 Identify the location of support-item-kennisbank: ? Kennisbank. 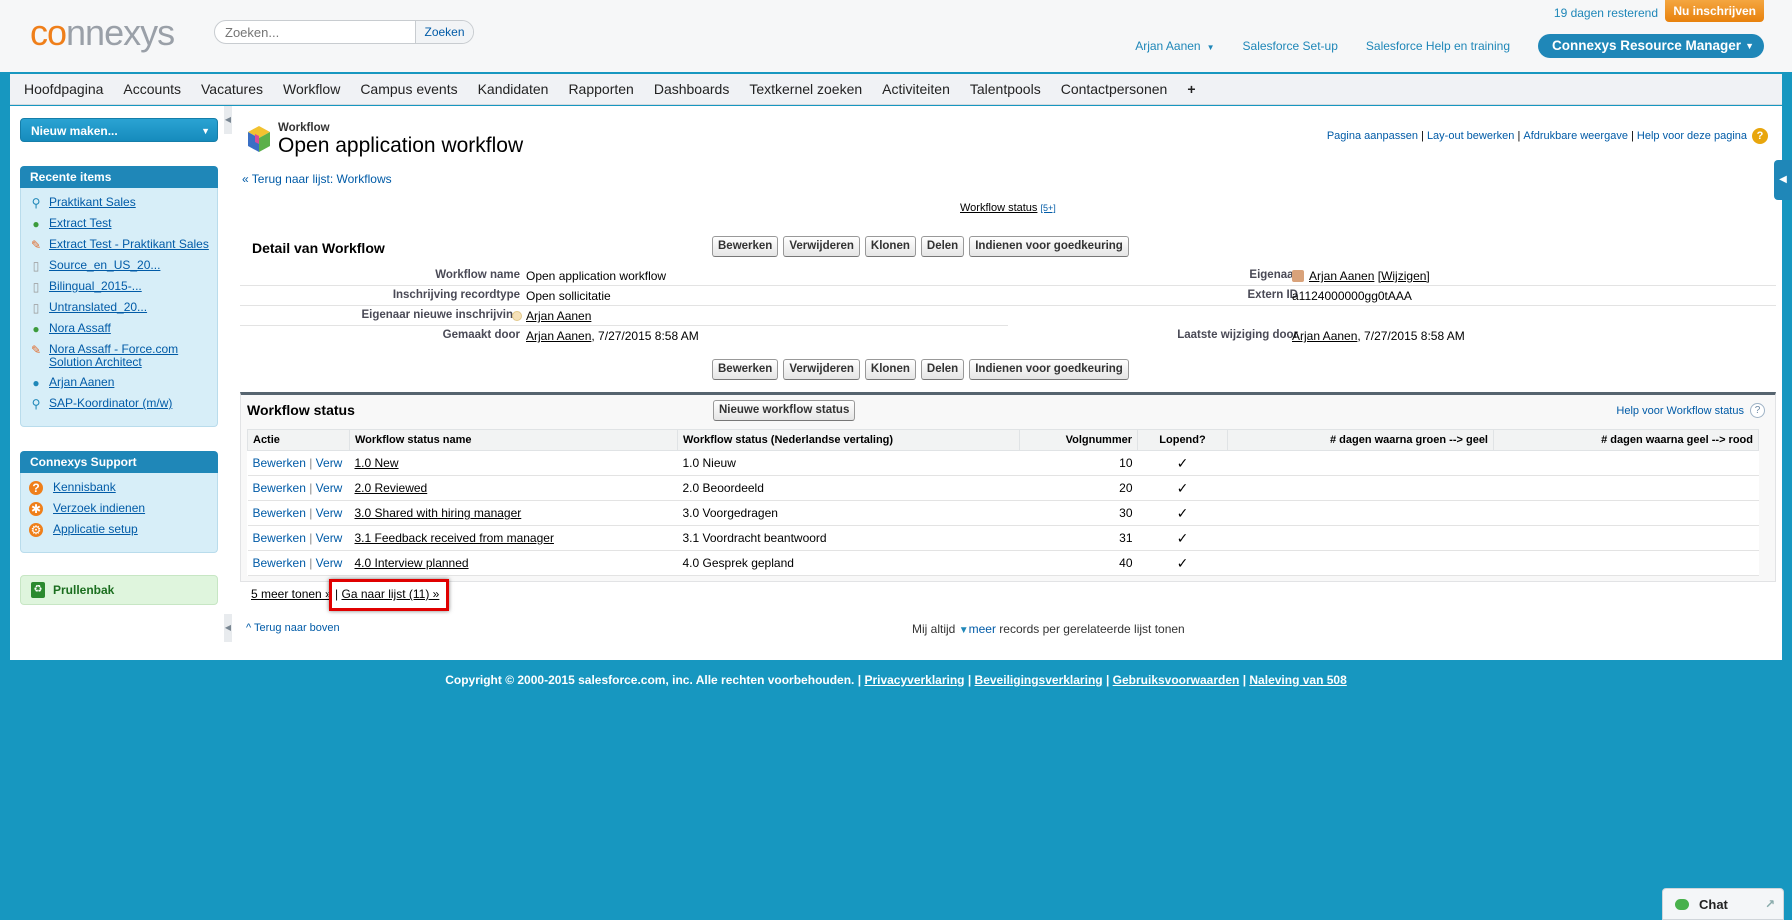
(119, 488).